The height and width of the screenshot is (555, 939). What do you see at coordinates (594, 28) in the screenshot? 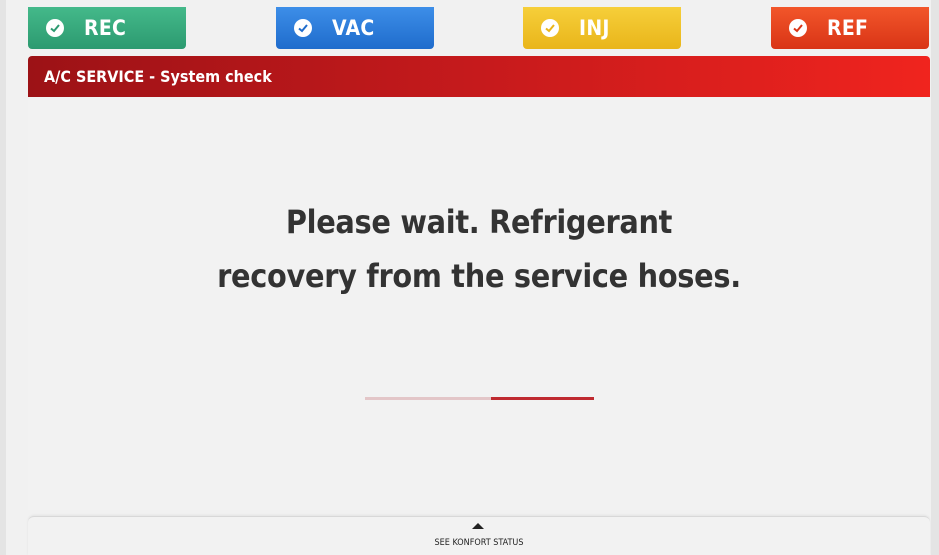
I see `tab-inj-label: INJ` at bounding box center [594, 28].